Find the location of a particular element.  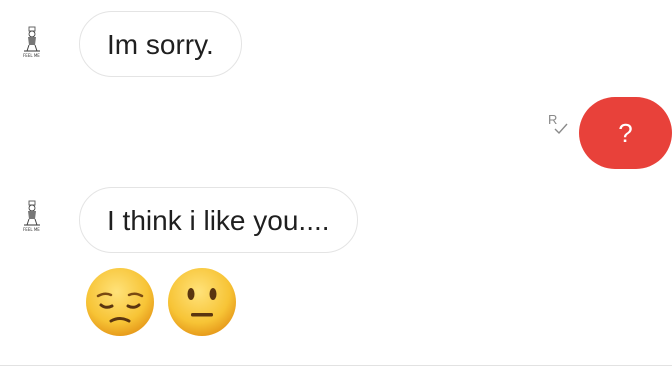

neutral-face-icon is located at coordinates (202, 302).